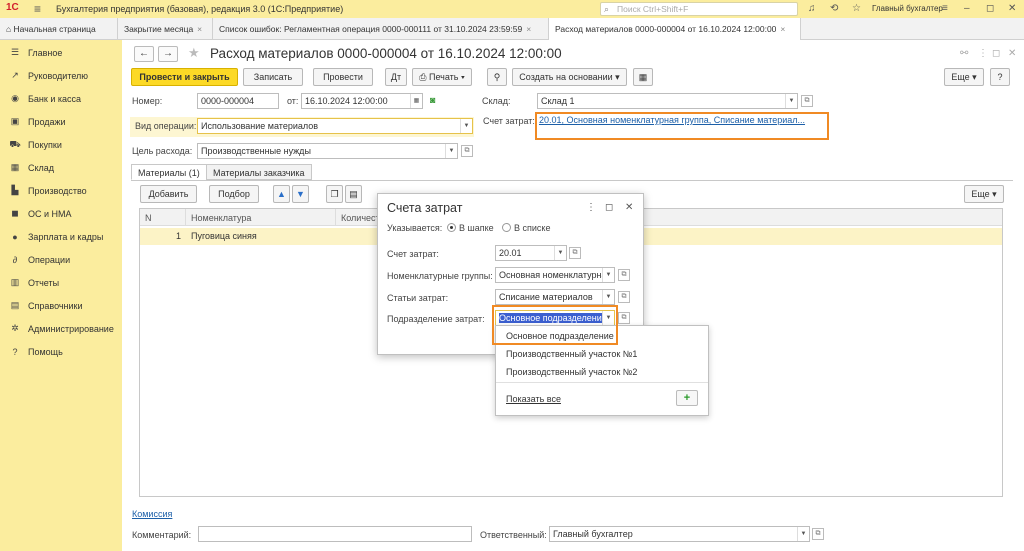 This screenshot has width=1024, height=551. Describe the element at coordinates (64, 98) in the screenshot. I see `sidebar-item-bank: ◉ Банк и касса` at that location.